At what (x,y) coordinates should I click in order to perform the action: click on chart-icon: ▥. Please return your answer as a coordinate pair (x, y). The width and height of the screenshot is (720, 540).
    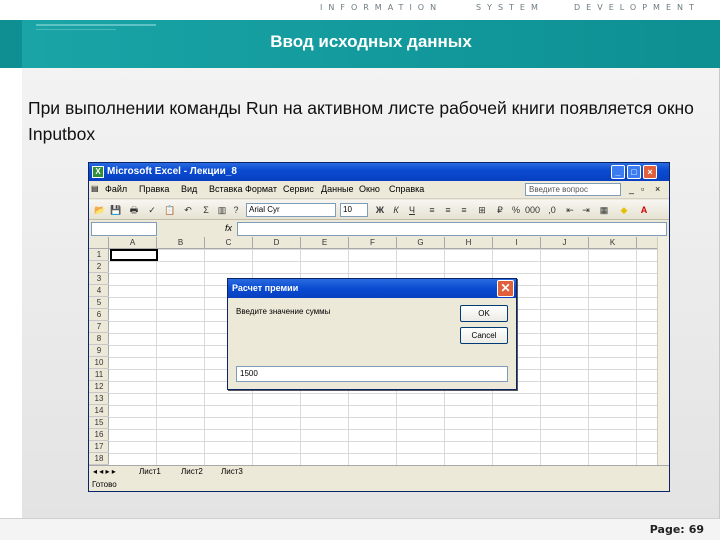
    Looking at the image, I should click on (222, 210).